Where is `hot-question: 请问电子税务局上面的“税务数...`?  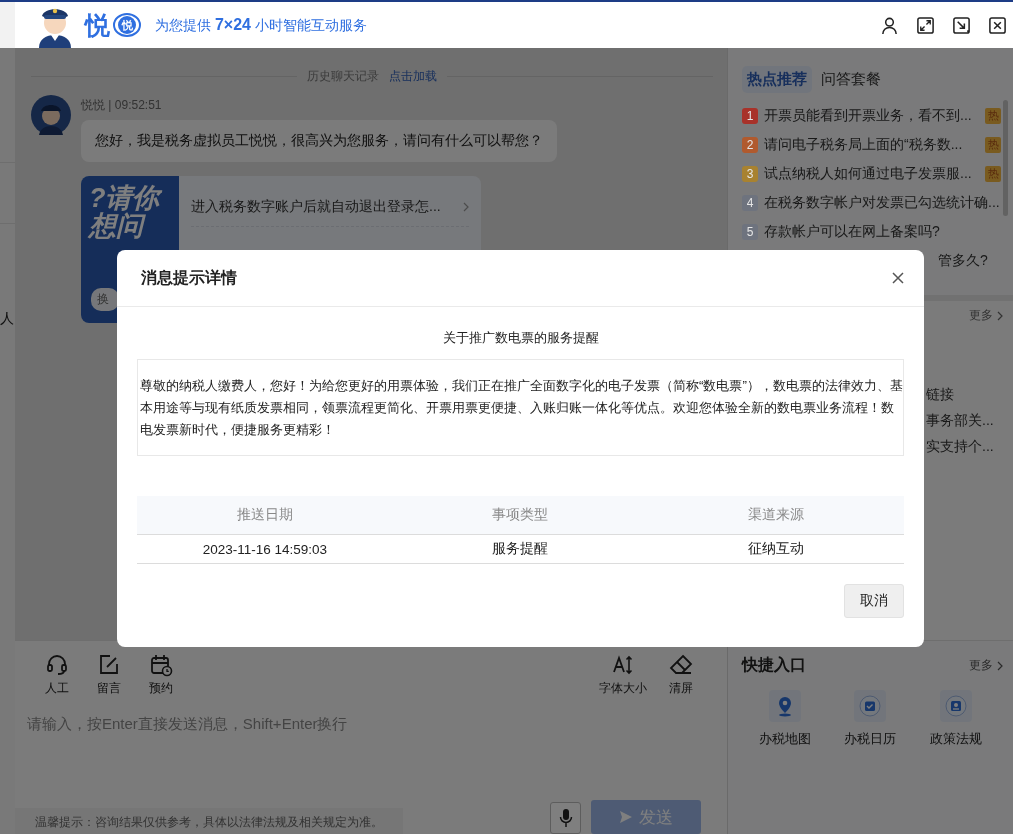 hot-question: 请问电子税务局上面的“税务数... is located at coordinates (863, 144).